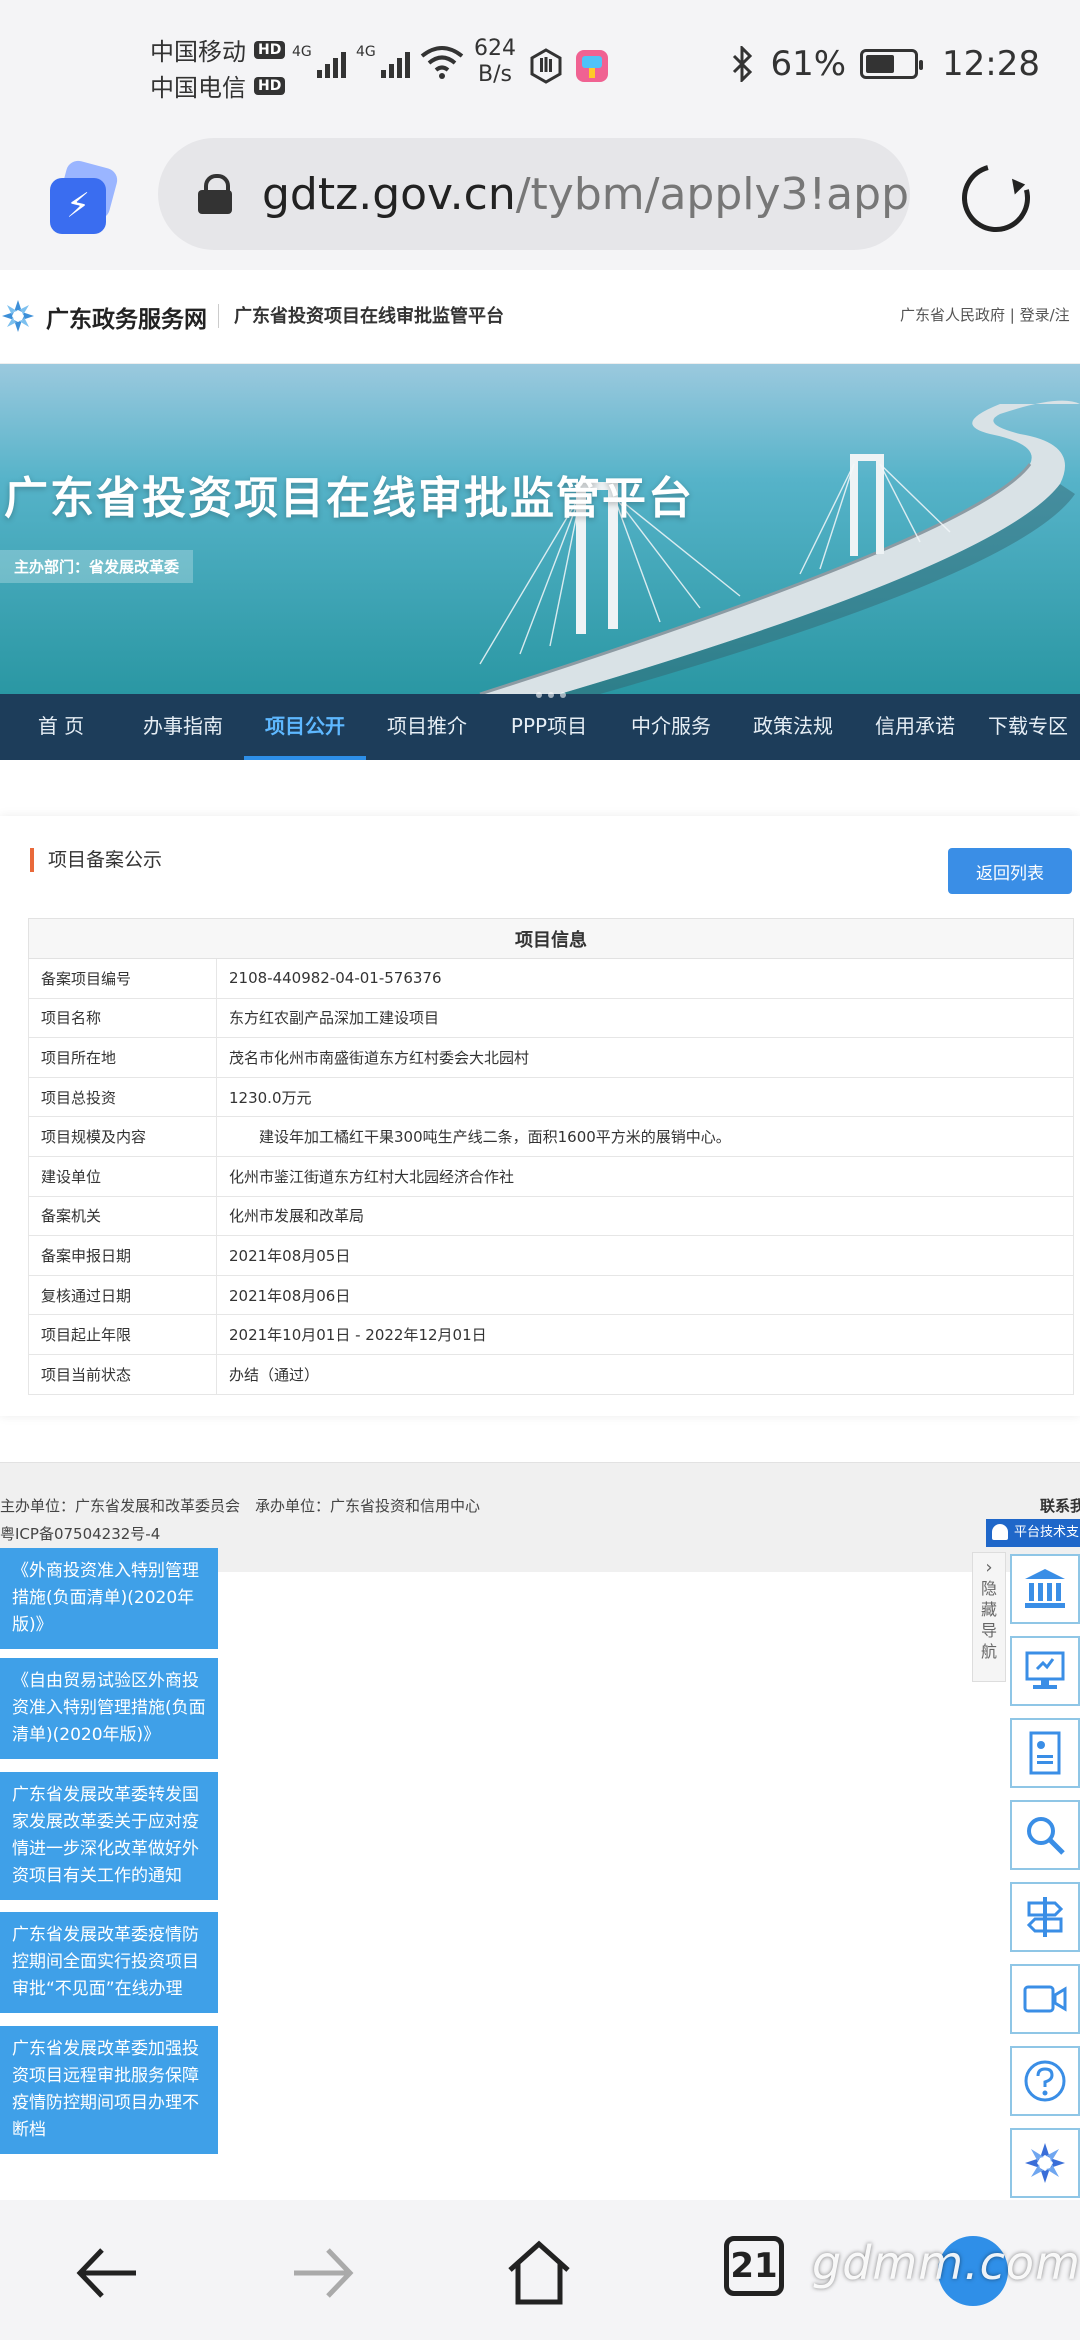 This screenshot has height=2340, width=1080. I want to click on row-value: 2021年10月01日 - 2022年12月01日, so click(645, 1334).